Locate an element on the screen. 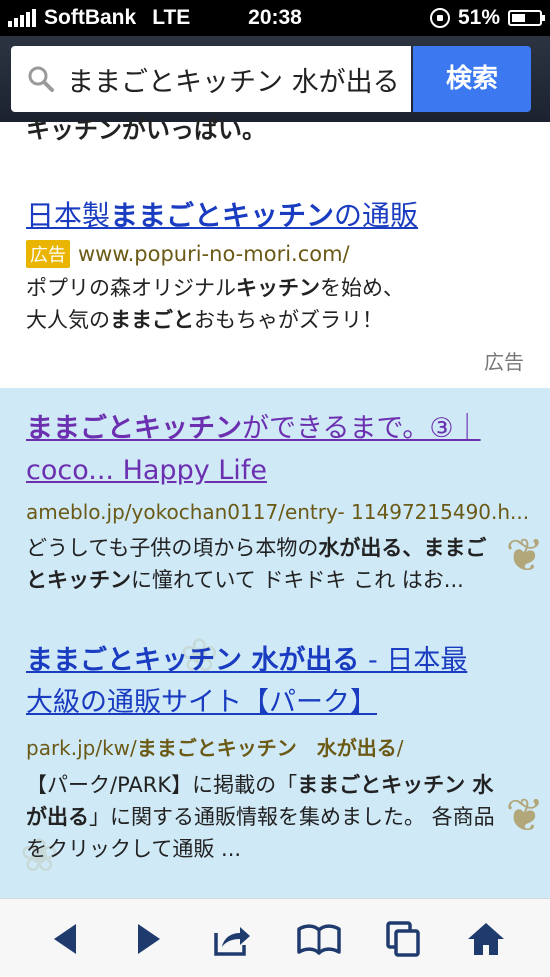 The image size is (550, 977). result-title-text: coco... Happy Life is located at coordinates (146, 470).